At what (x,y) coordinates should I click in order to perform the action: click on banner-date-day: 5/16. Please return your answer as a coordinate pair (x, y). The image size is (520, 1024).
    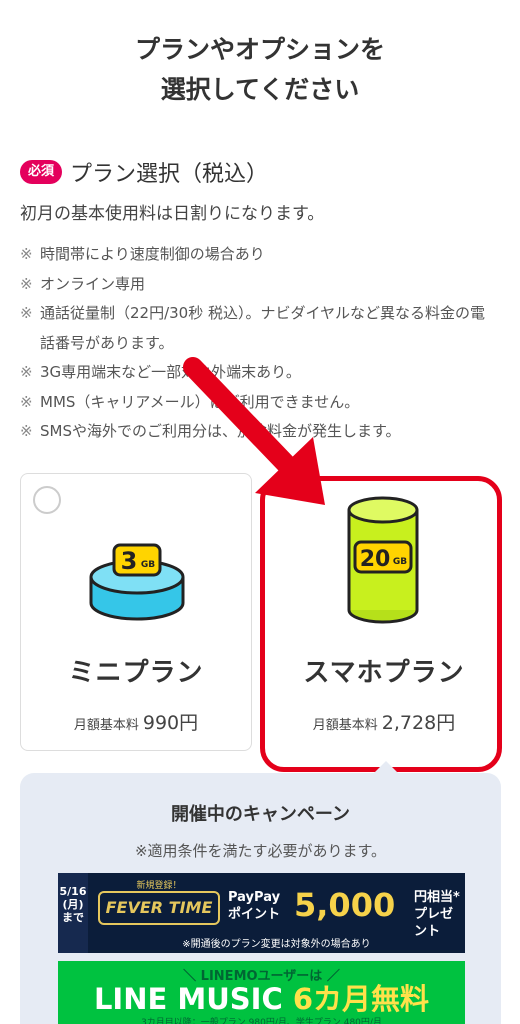
    Looking at the image, I should click on (73, 891).